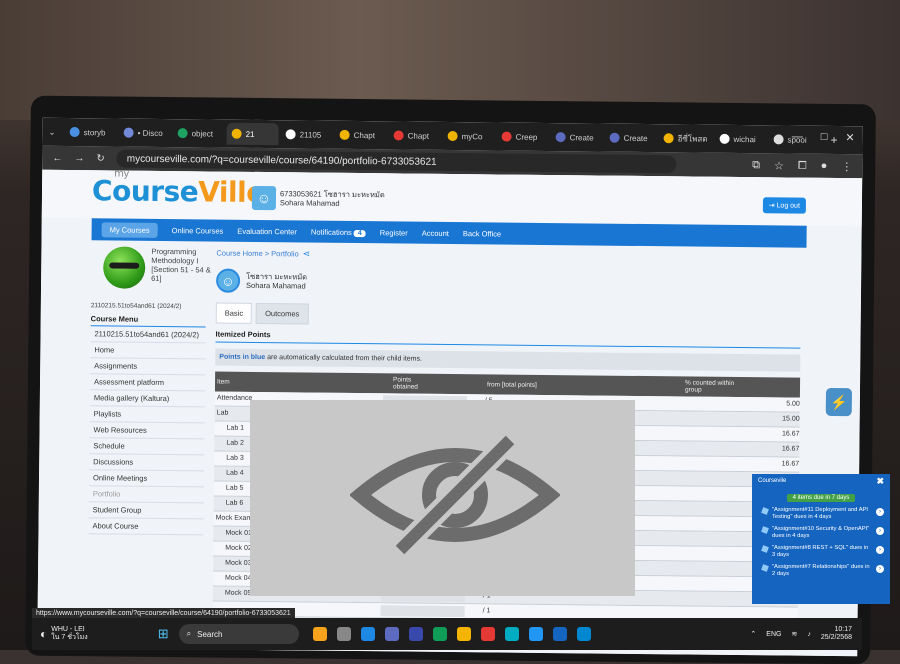  What do you see at coordinates (740, 139) in the screenshot?
I see `browser-tab: wichai` at bounding box center [740, 139].